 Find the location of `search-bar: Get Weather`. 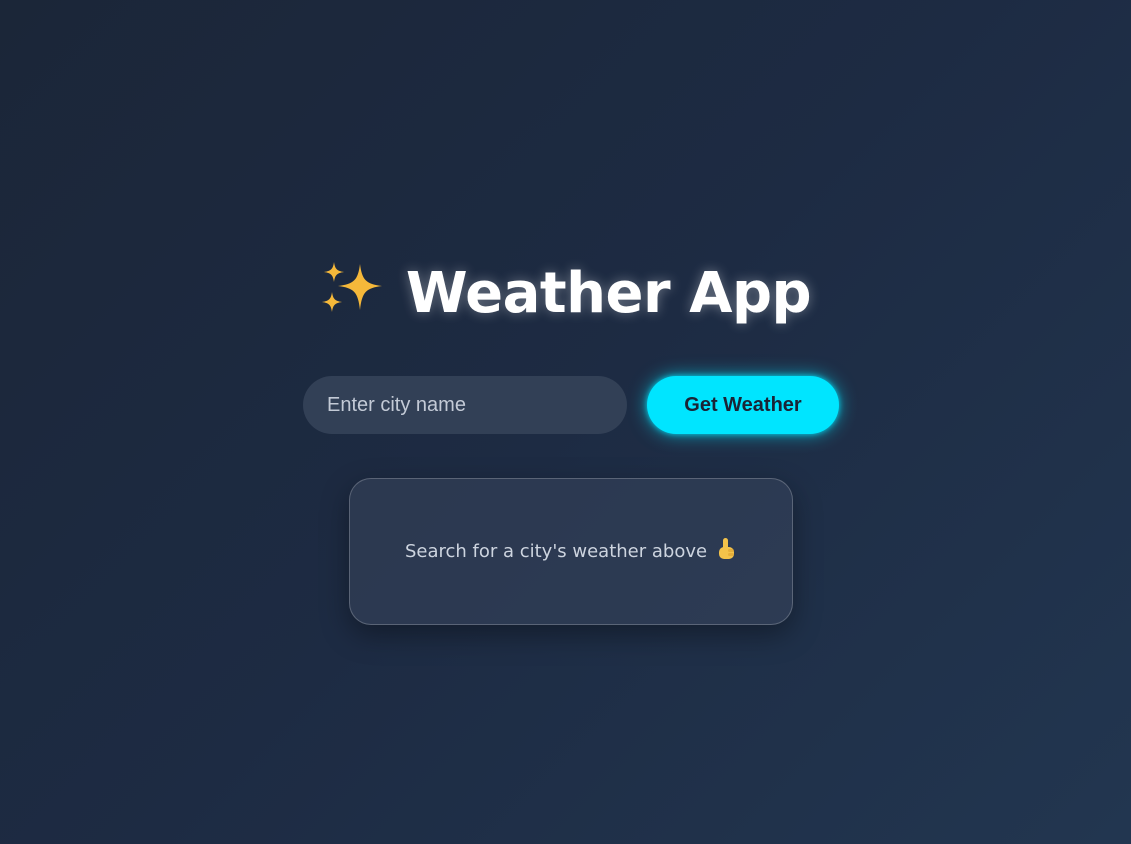

search-bar: Get Weather is located at coordinates (571, 405).